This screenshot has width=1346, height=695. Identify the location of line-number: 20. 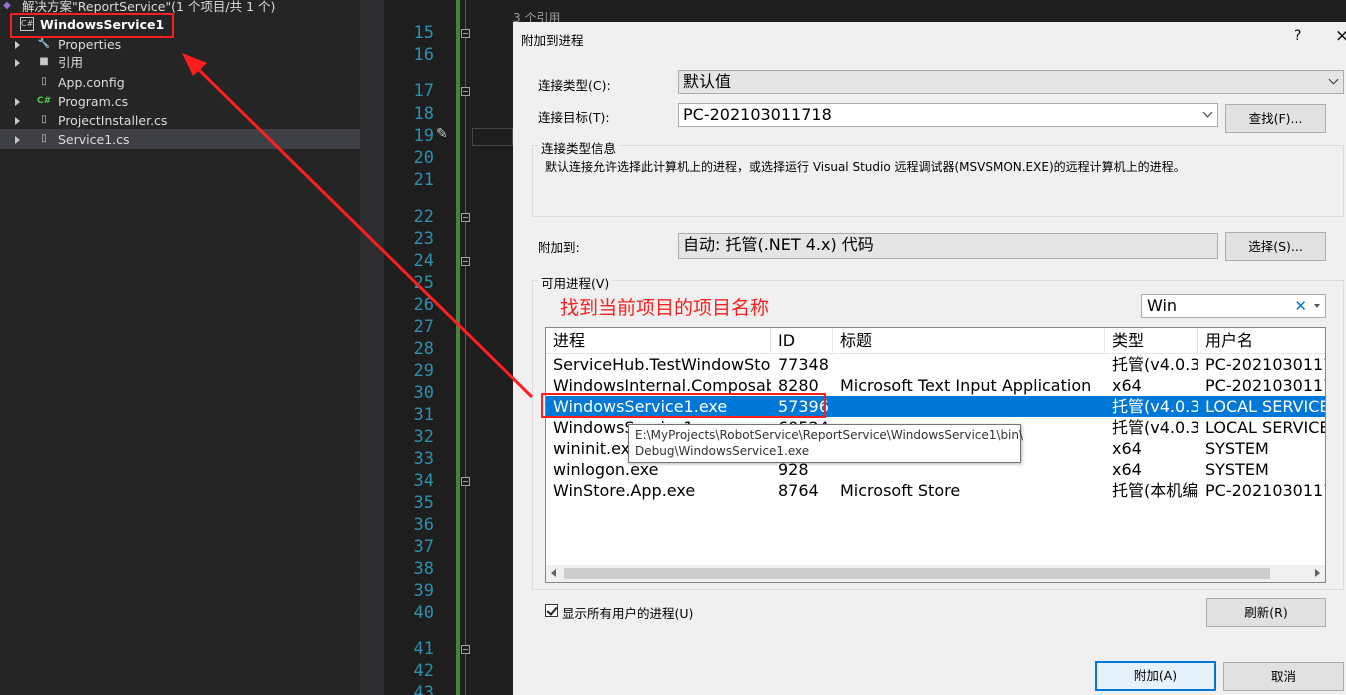
(423, 158).